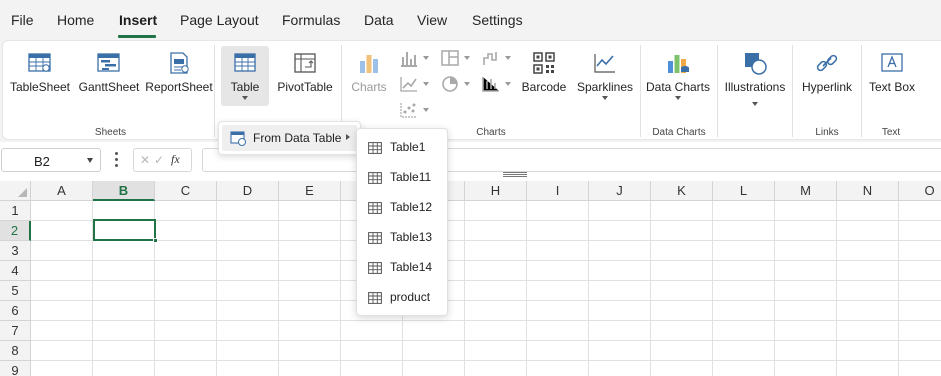  I want to click on cell-j6, so click(620, 311).